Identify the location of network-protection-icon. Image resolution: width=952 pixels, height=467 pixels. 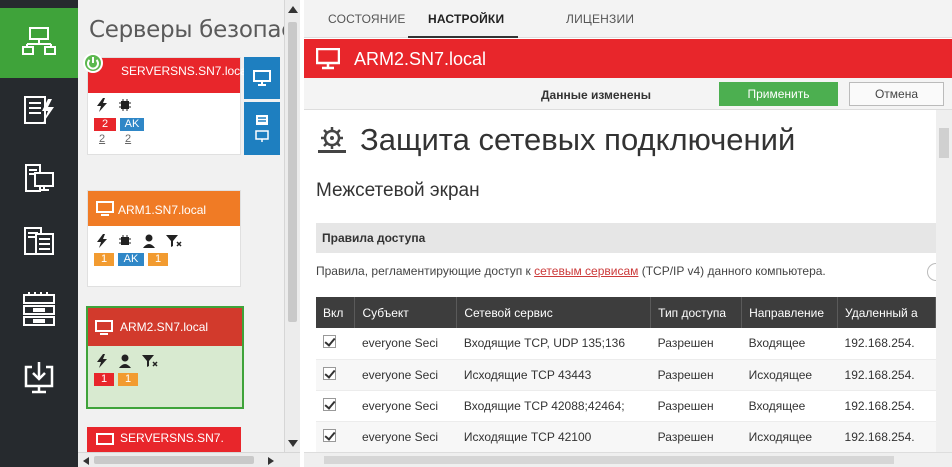
(332, 140).